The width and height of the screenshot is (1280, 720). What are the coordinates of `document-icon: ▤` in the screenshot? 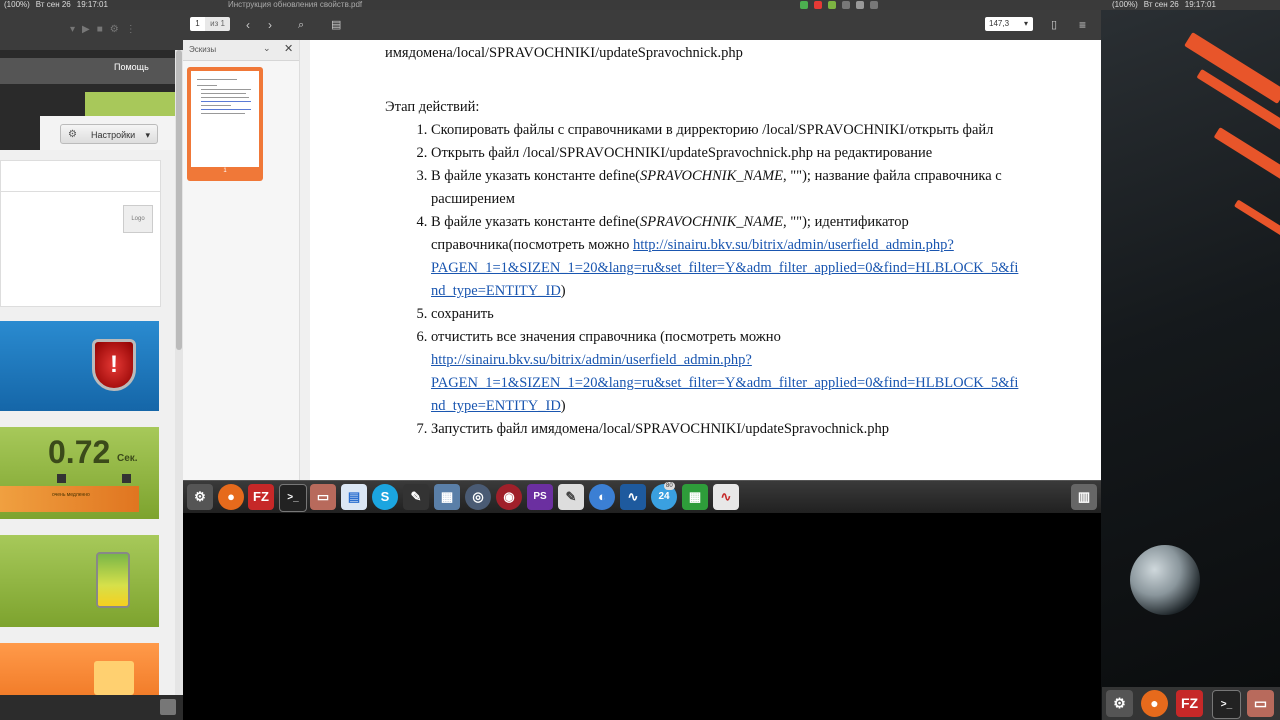 It's located at (354, 497).